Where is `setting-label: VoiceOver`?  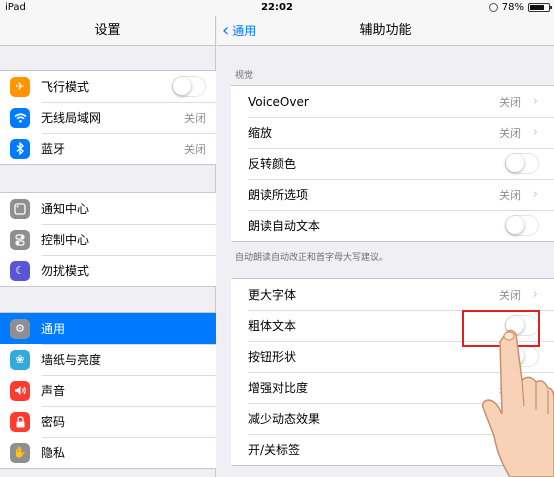
setting-label: VoiceOver is located at coordinates (278, 101).